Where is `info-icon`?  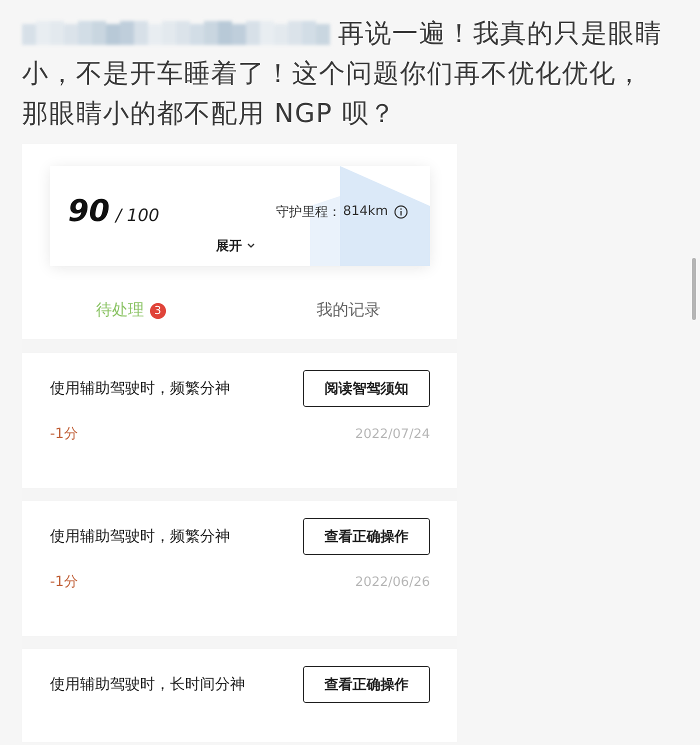 info-icon is located at coordinates (401, 211).